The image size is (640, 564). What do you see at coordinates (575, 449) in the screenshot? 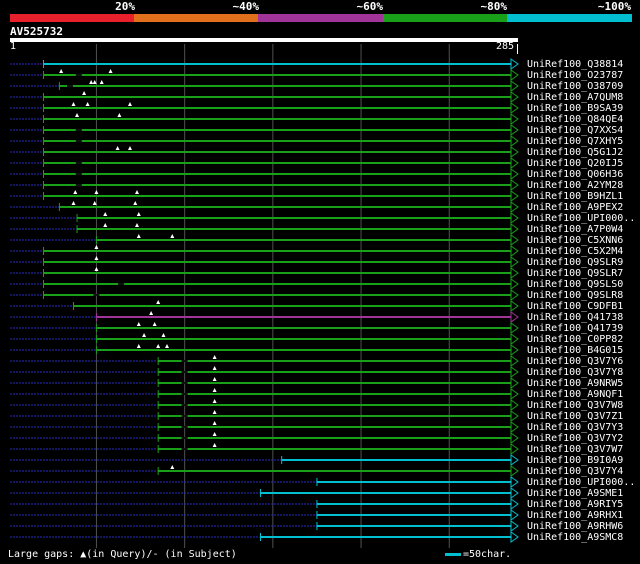
I see `hit-label: UniRef100_Q3V7W7` at bounding box center [575, 449].